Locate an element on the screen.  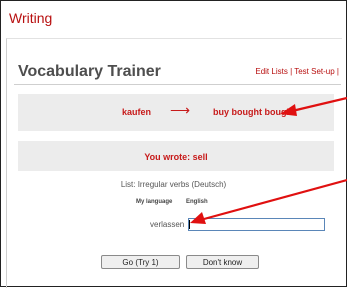
feedback-text: You wrote: sell is located at coordinates (176, 157).